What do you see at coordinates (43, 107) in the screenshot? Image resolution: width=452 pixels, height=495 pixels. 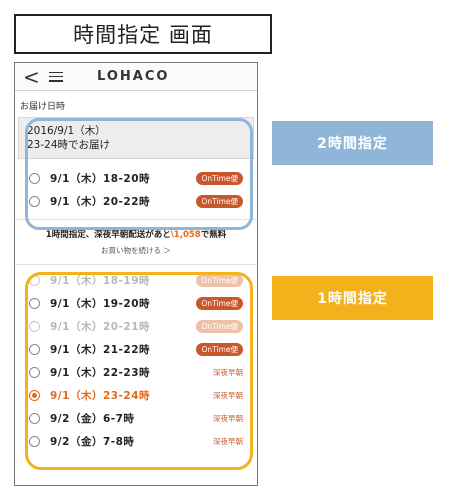 I see `delivery-section-label: お届け日時` at bounding box center [43, 107].